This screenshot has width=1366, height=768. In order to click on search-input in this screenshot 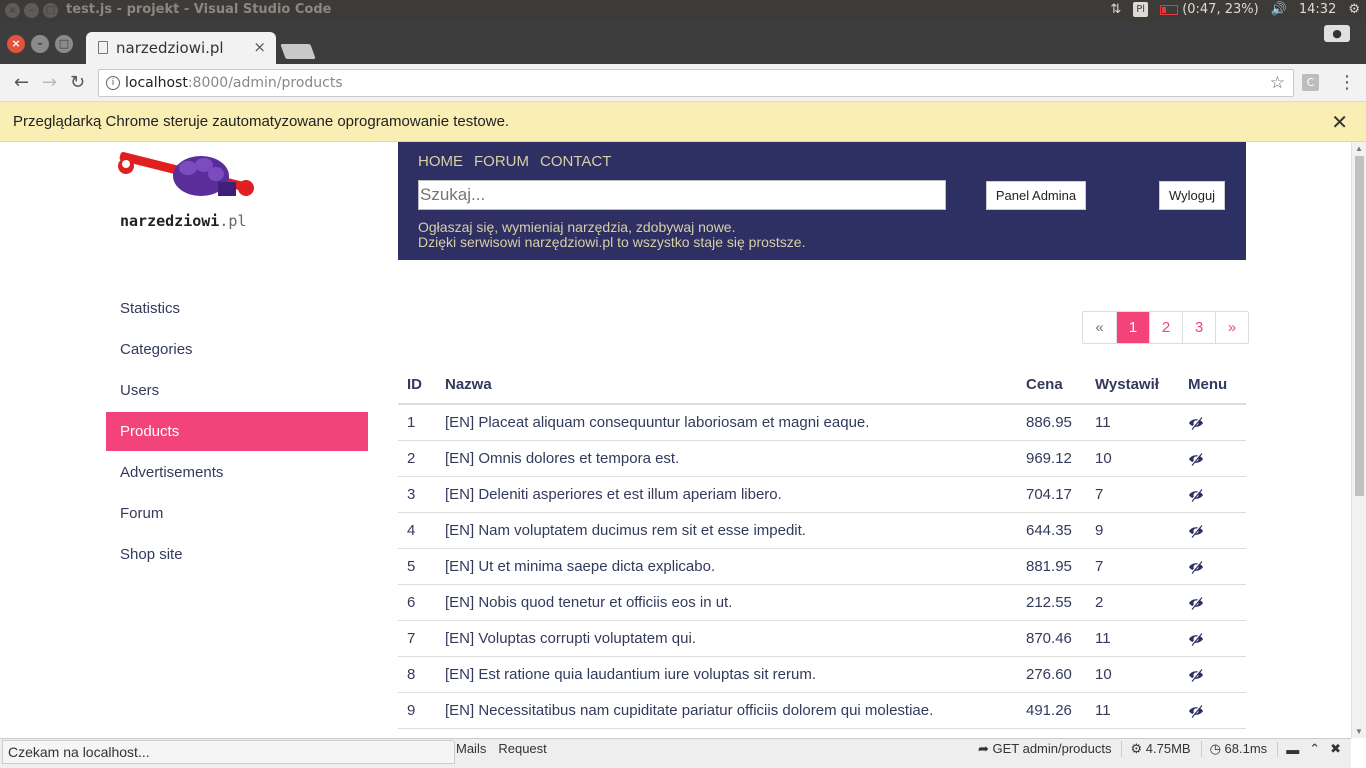, I will do `click(682, 195)`.